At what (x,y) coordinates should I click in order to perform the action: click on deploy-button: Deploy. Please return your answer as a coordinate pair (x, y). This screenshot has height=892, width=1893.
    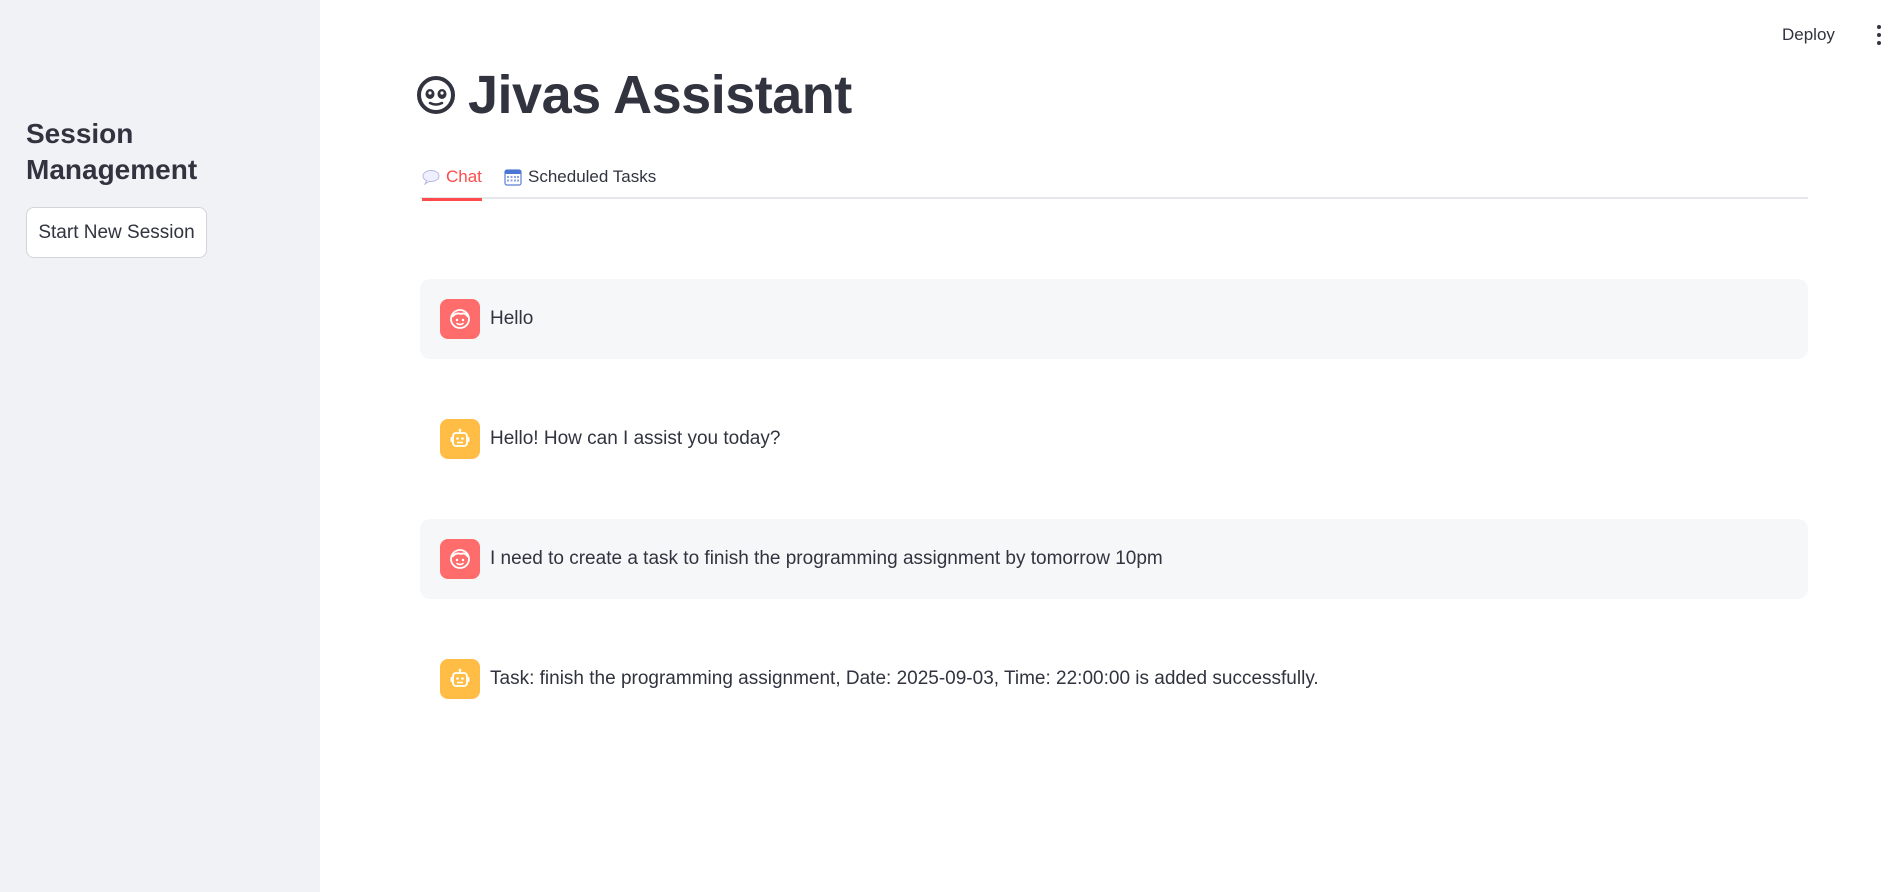
    Looking at the image, I should click on (1808, 35).